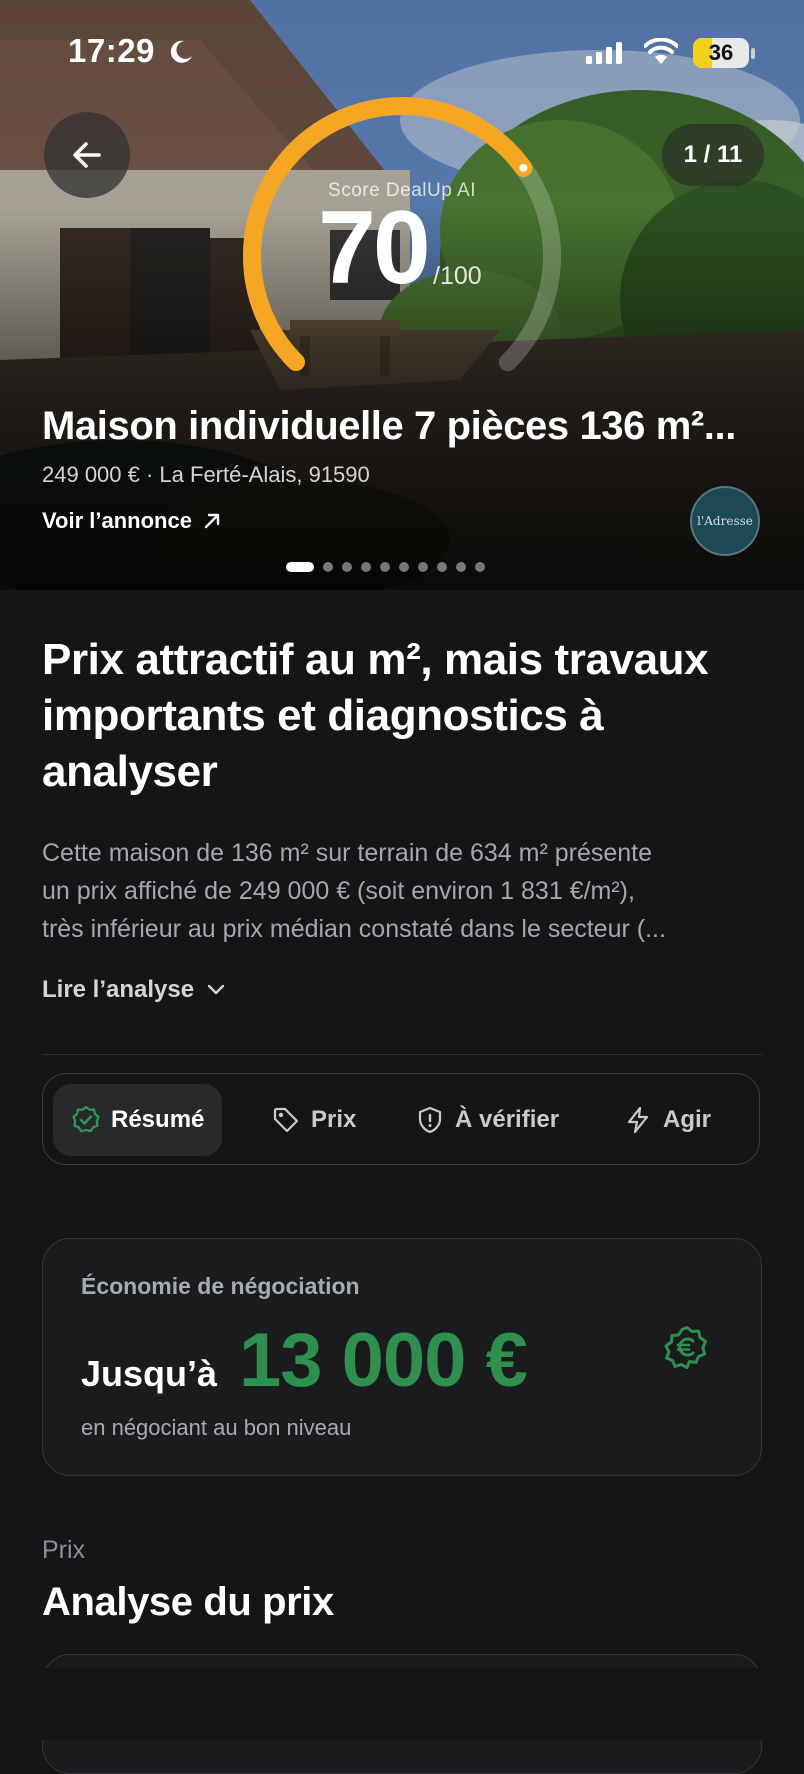 This screenshot has width=804, height=1774. I want to click on euro-badge-icon, so click(685, 1347).